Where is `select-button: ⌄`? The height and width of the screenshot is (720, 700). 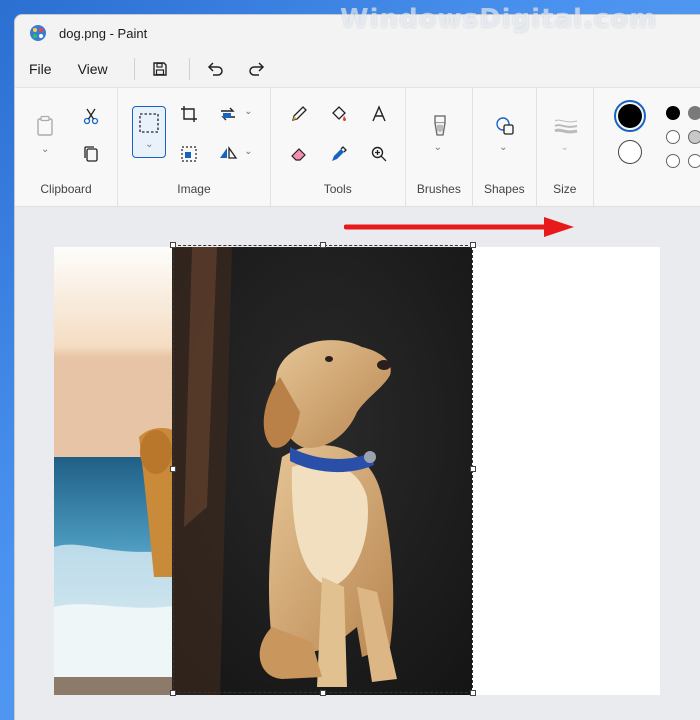 select-button: ⌄ is located at coordinates (149, 132).